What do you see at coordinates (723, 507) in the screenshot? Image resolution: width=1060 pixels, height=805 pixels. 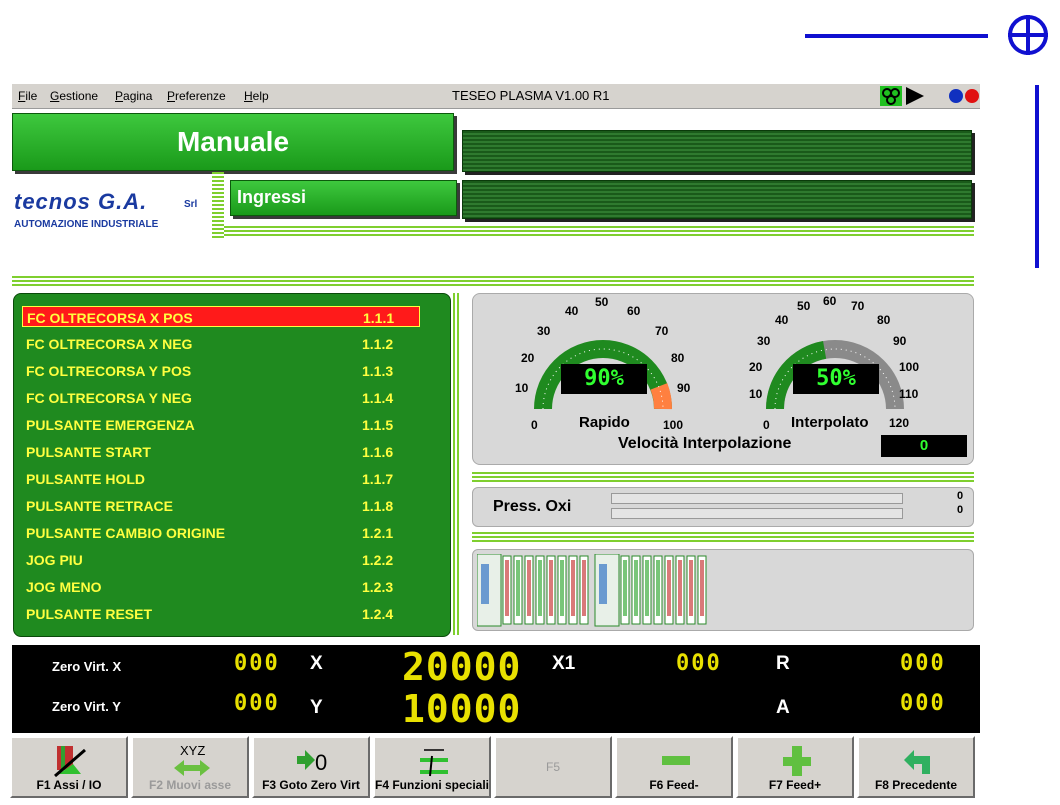 I see `pressure-panel: Press. Oxi 0 0` at bounding box center [723, 507].